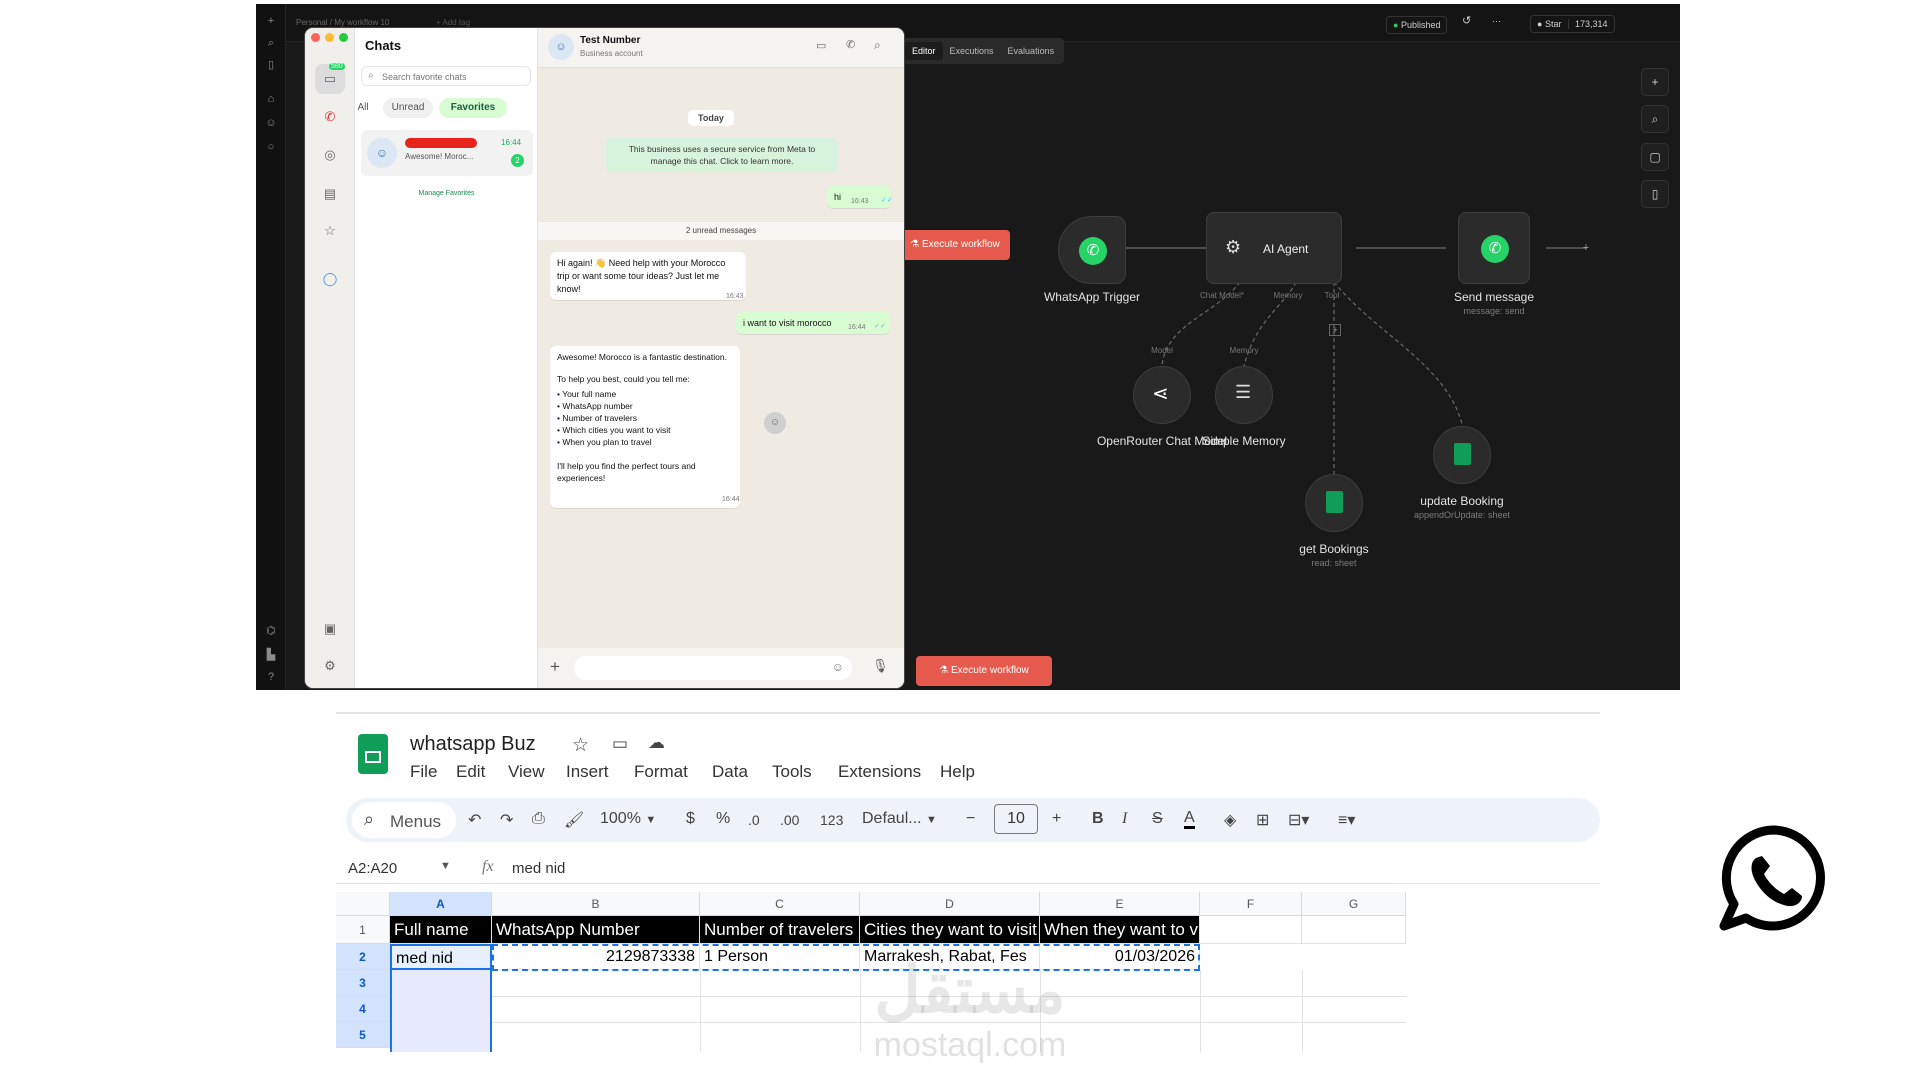 This screenshot has height=1080, width=1920. Describe the element at coordinates (315, 37) in the screenshot. I see `close-window-icon` at that location.